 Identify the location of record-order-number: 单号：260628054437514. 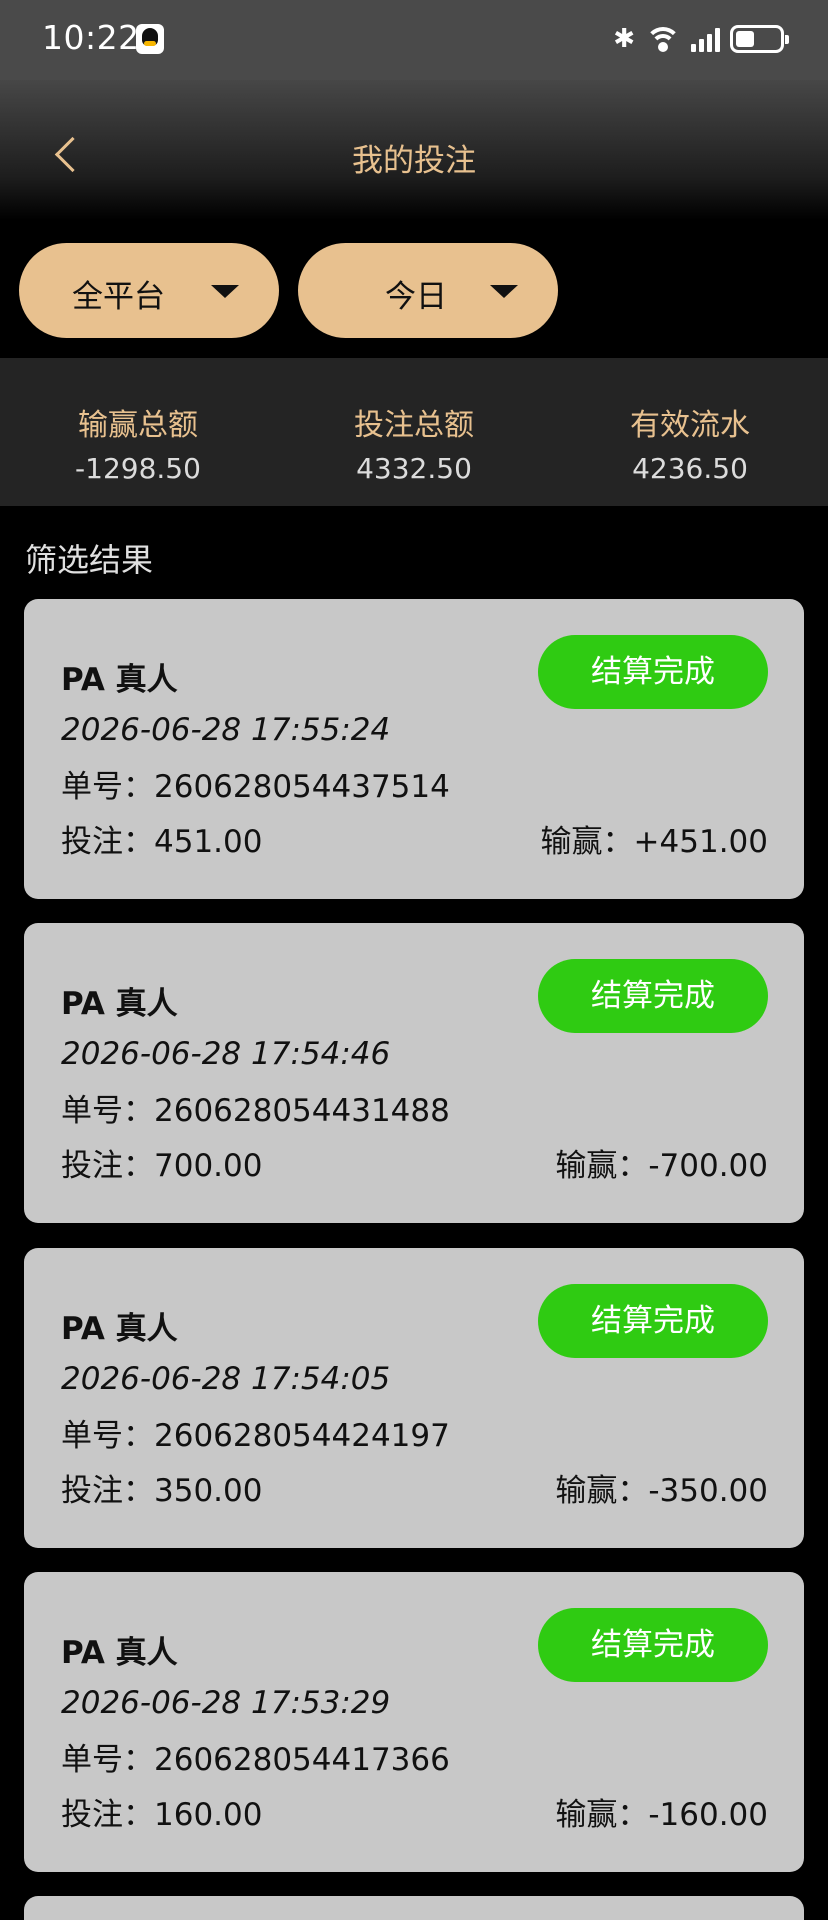
(255, 787).